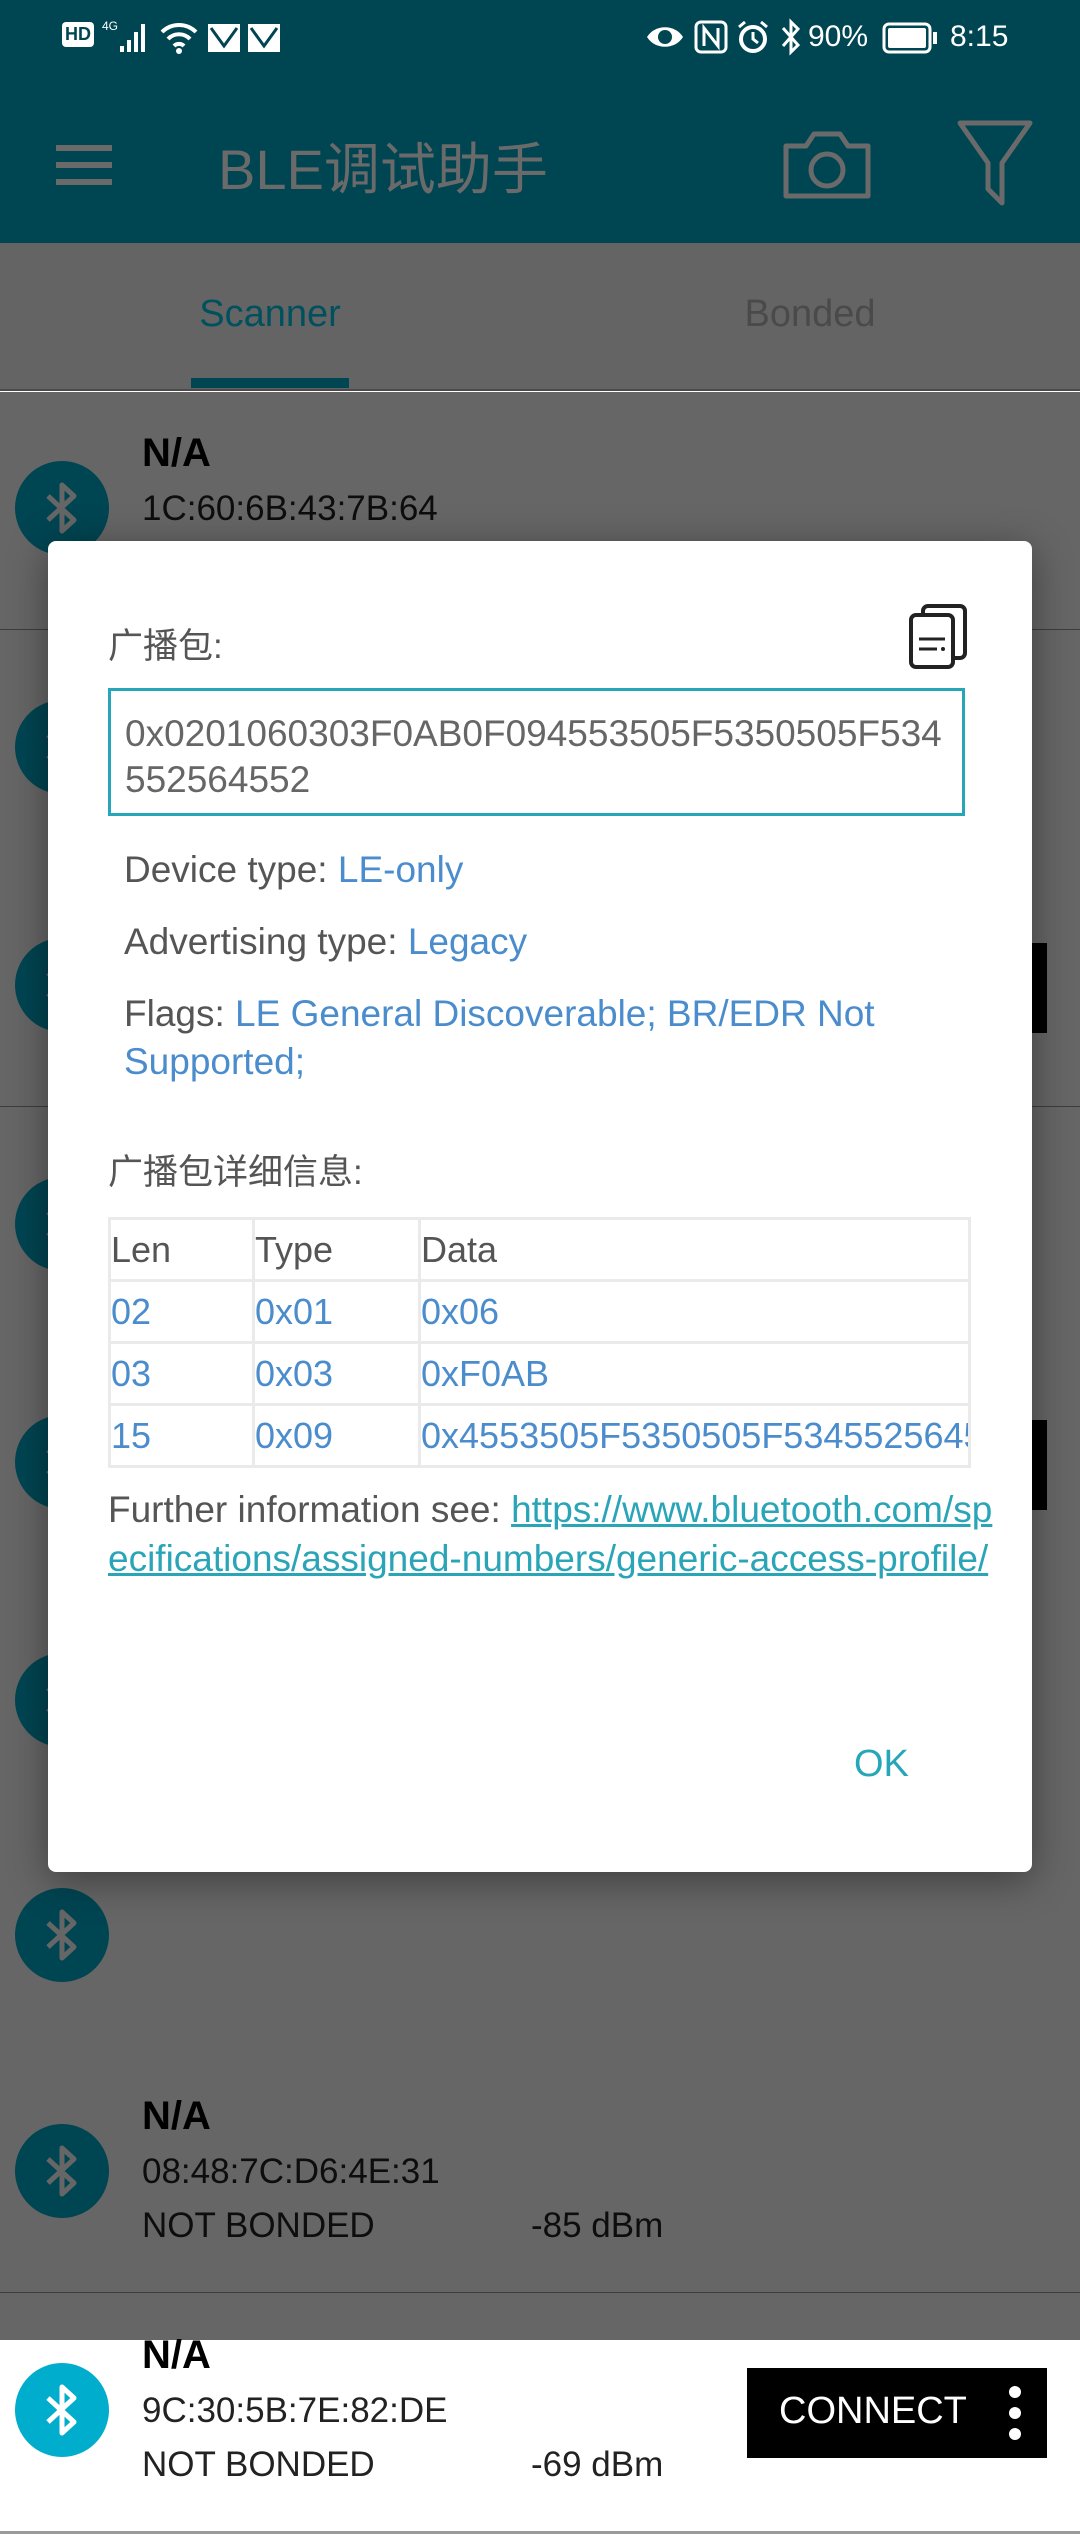 The width and height of the screenshot is (1080, 2534). I want to click on device-mac: 9C:30:5B:7E:82:DE, so click(295, 2410).